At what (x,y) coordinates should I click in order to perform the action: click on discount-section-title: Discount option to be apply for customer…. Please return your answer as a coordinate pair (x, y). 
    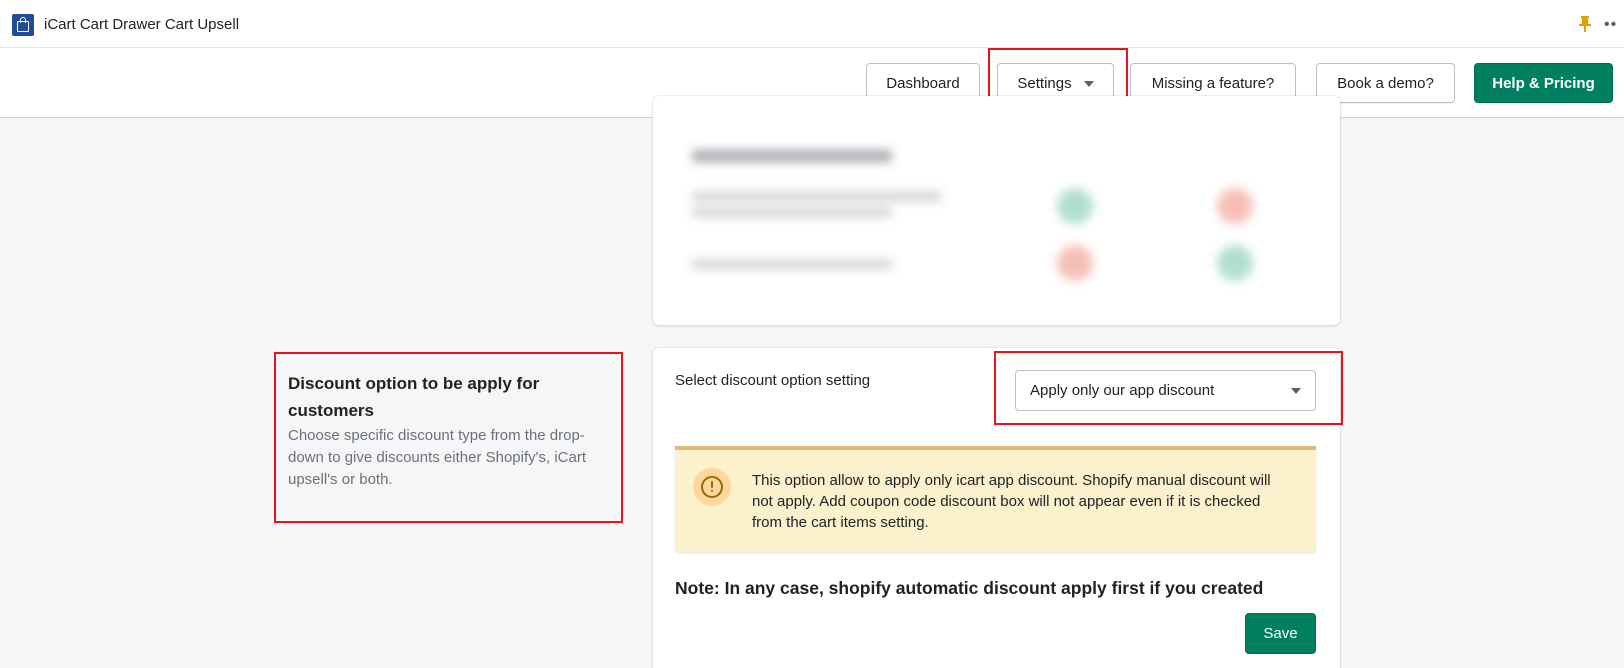
    Looking at the image, I should click on (414, 397).